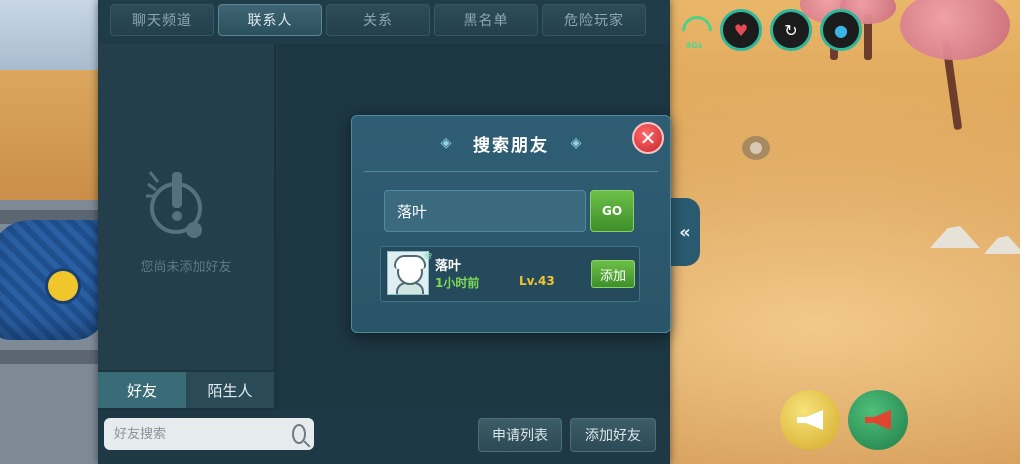 The image size is (1020, 464). What do you see at coordinates (270, 20) in the screenshot?
I see `tab-contacts: 联系人` at bounding box center [270, 20].